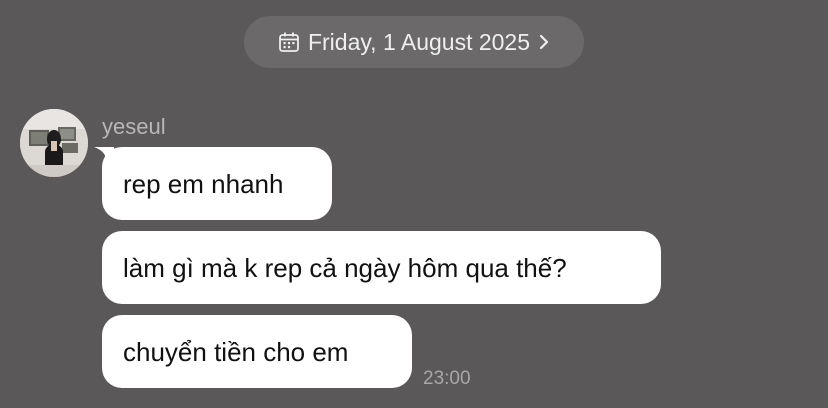 This screenshot has width=828, height=408. What do you see at coordinates (544, 42) in the screenshot?
I see `chevron-right-icon` at bounding box center [544, 42].